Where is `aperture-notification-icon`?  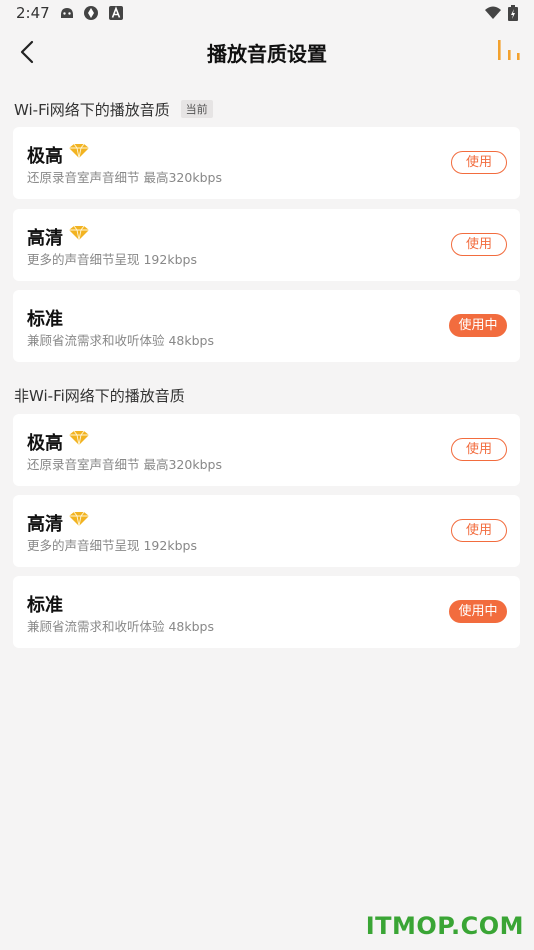
aperture-notification-icon is located at coordinates (91, 13).